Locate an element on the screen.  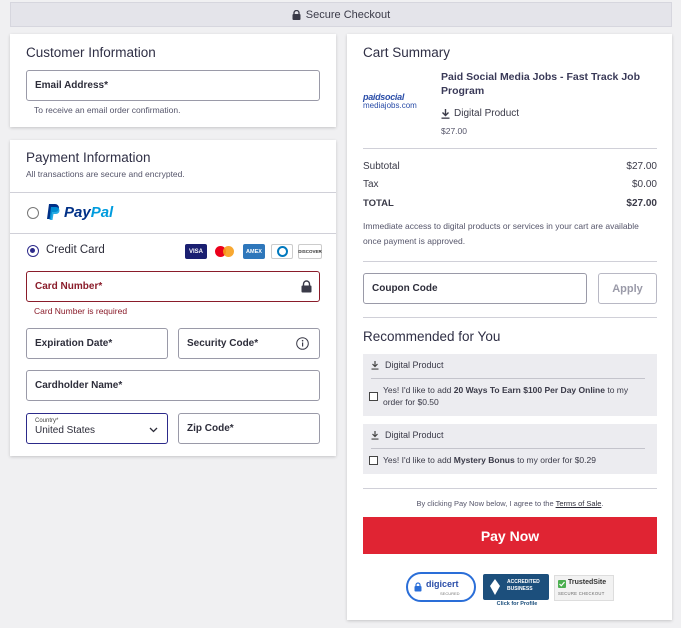
paypal-pay-text: Pay is located at coordinates (77, 212).